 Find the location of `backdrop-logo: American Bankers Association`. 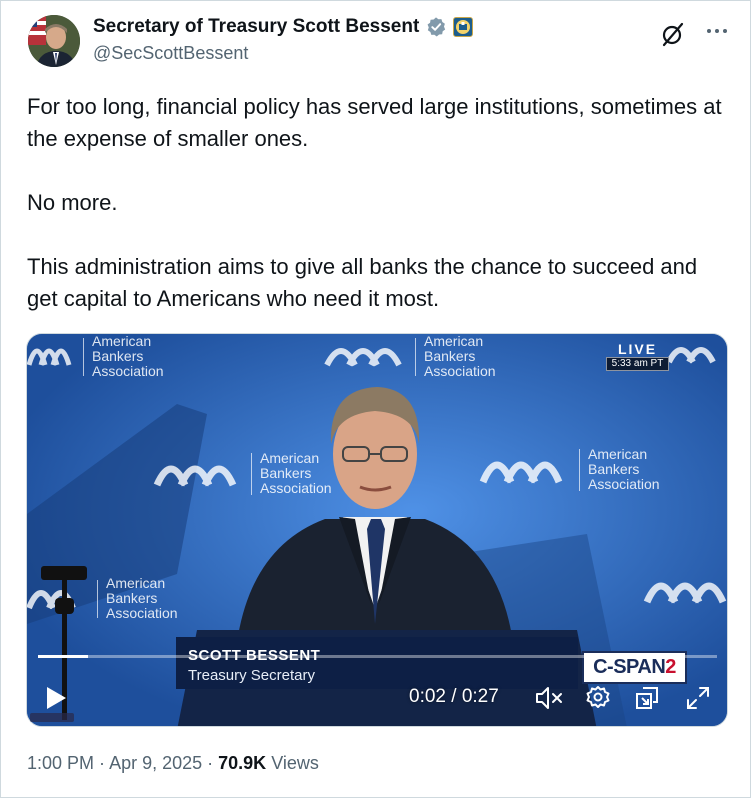

backdrop-logo: American Bankers Association is located at coordinates (95, 356).